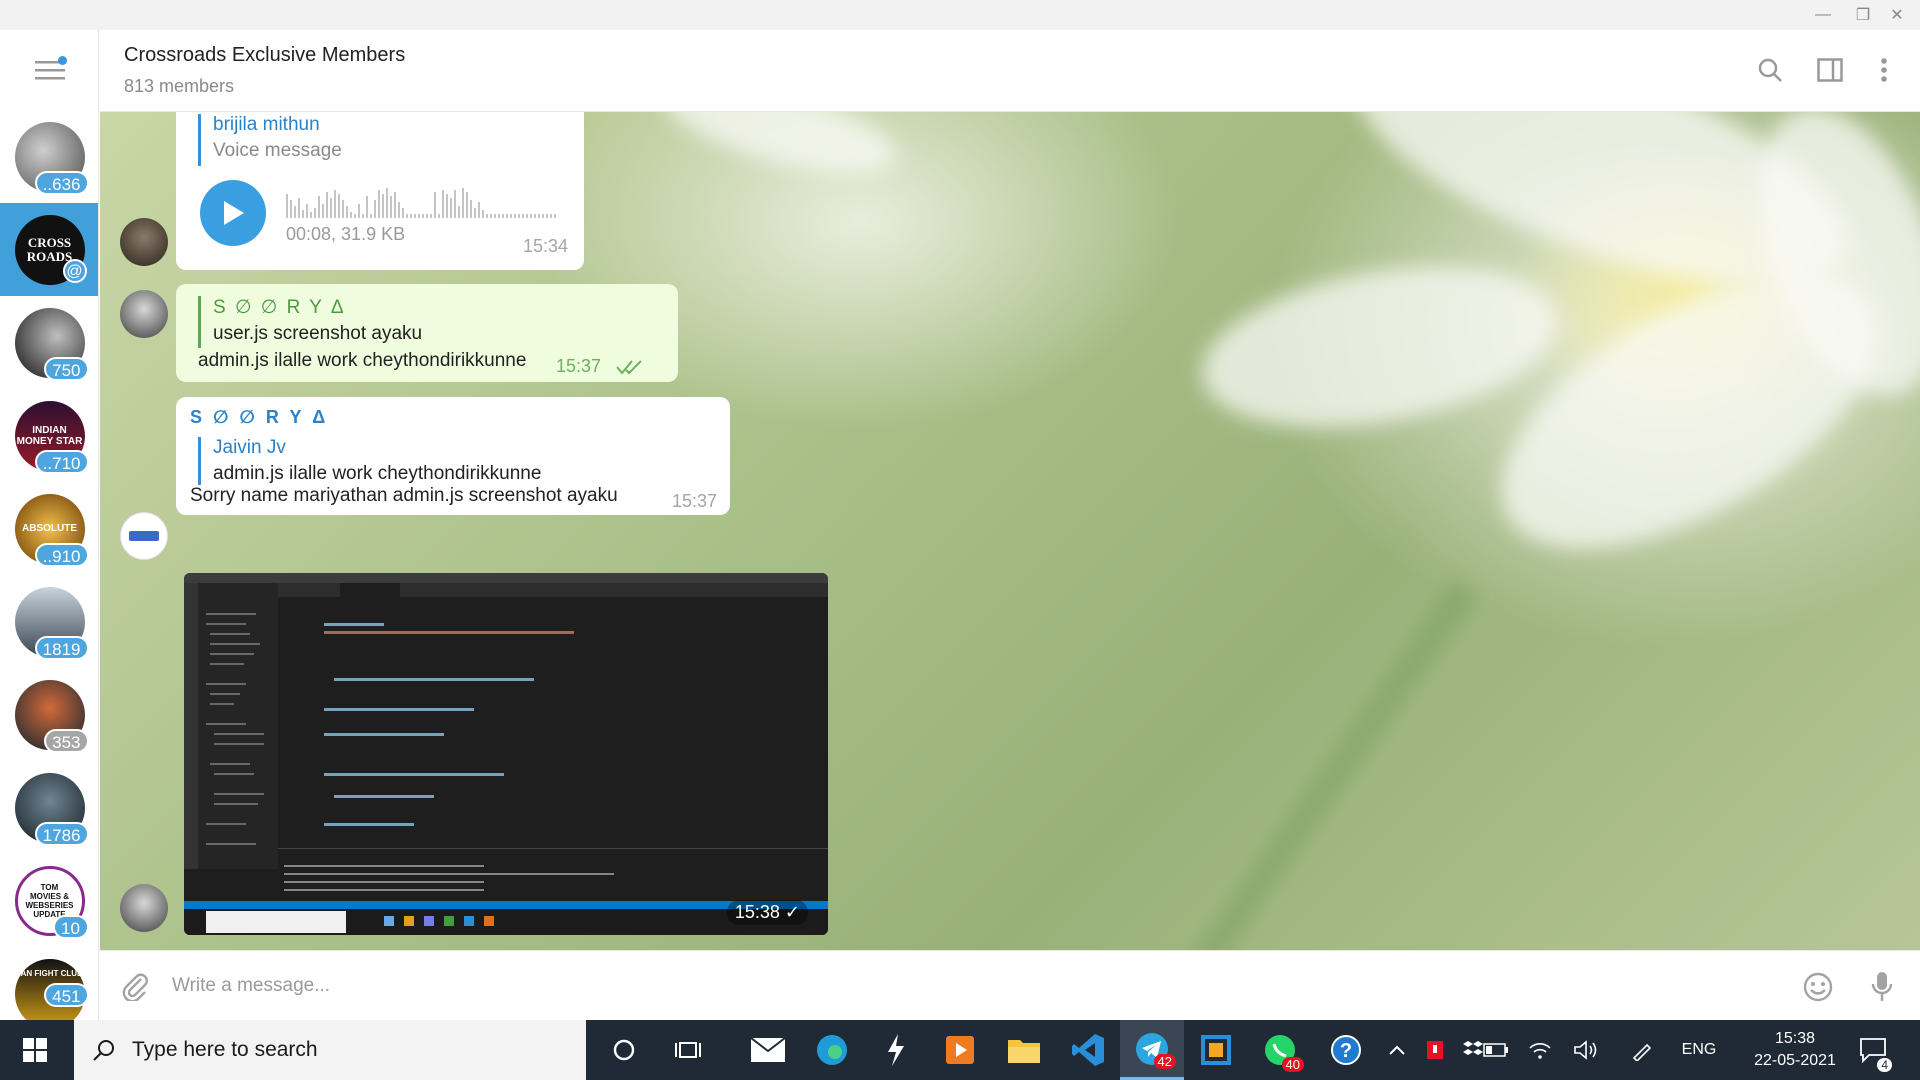  I want to click on tray-battery, so click(1496, 1050).